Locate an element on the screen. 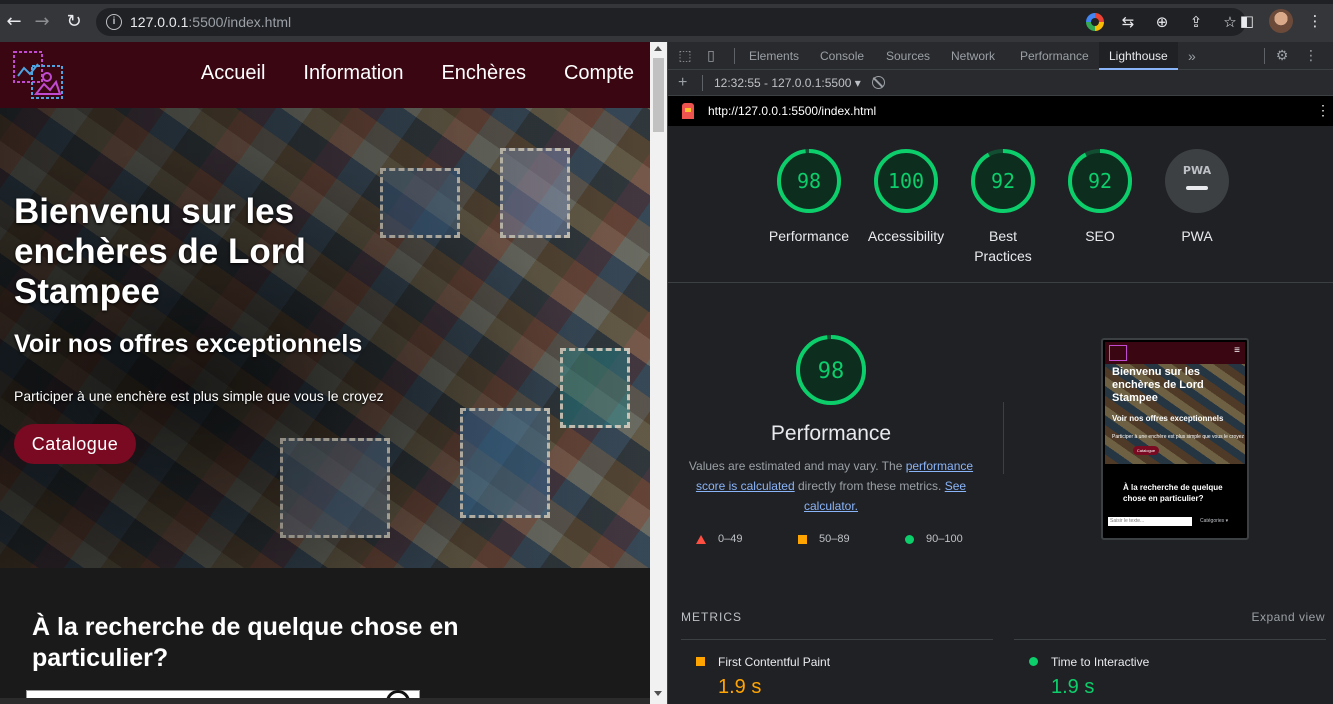  back-icon: ← is located at coordinates (14, 22).